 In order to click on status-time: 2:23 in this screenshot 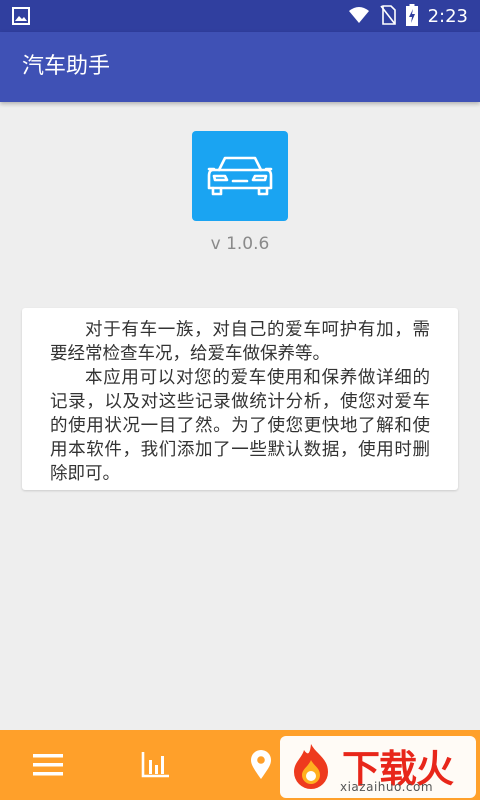, I will do `click(447, 16)`.